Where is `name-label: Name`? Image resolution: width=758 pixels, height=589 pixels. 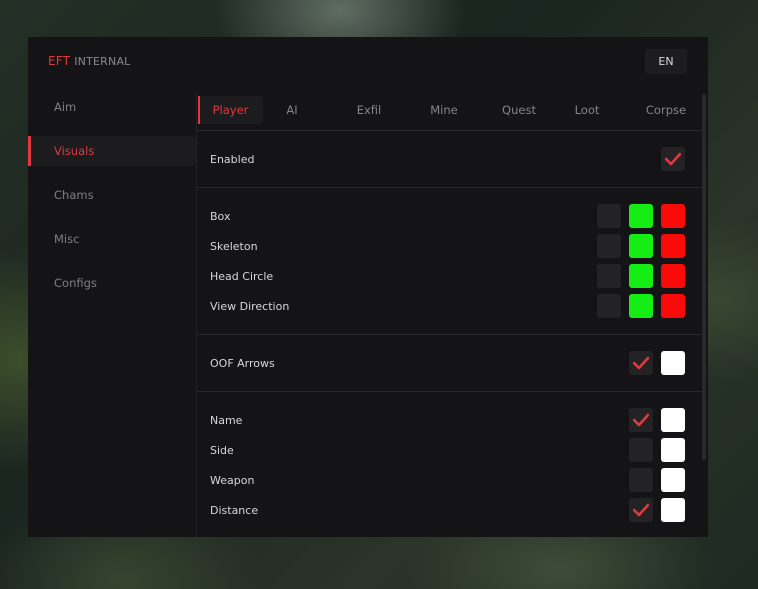 name-label: Name is located at coordinates (226, 420).